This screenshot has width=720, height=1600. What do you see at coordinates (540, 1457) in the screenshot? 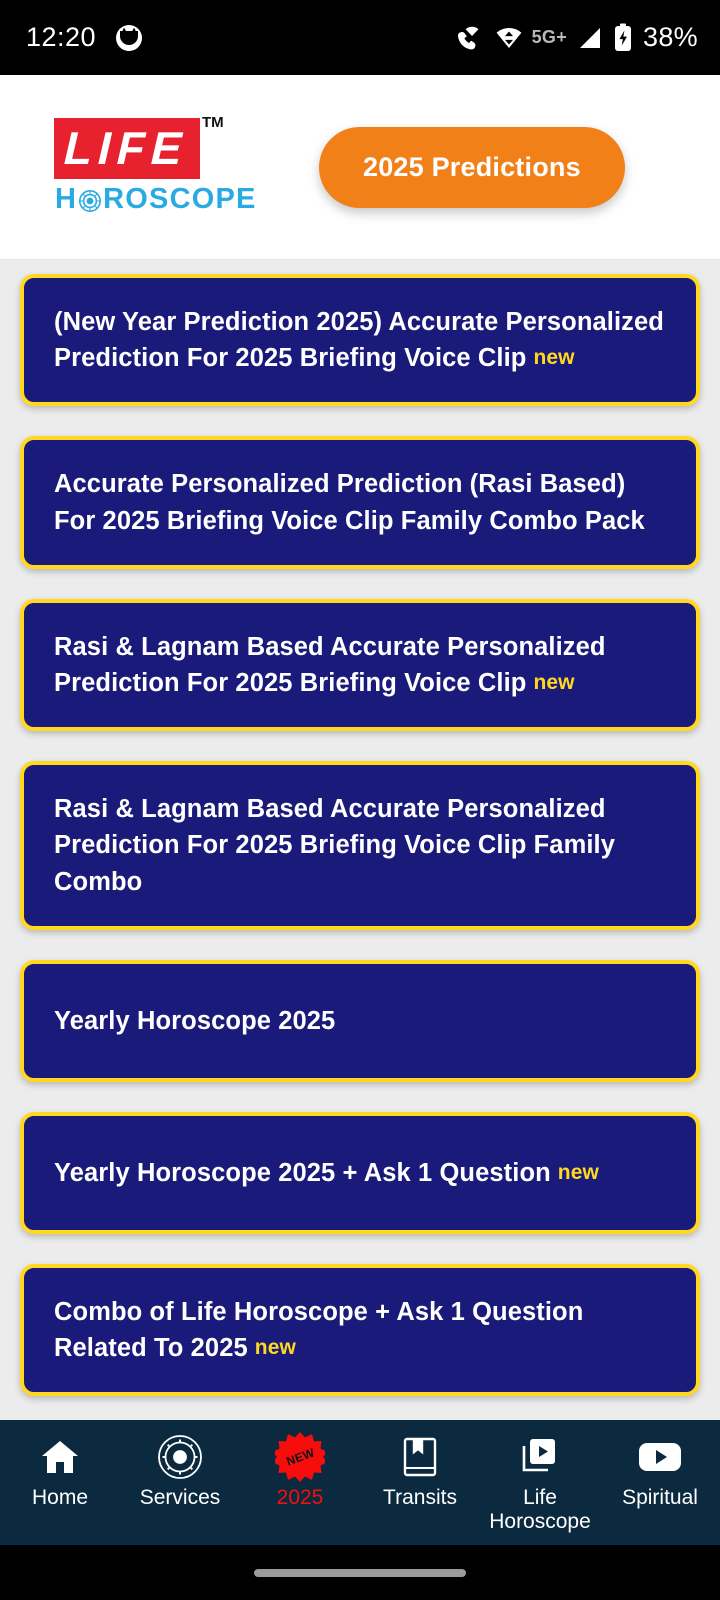
I see `video-library-icon` at bounding box center [540, 1457].